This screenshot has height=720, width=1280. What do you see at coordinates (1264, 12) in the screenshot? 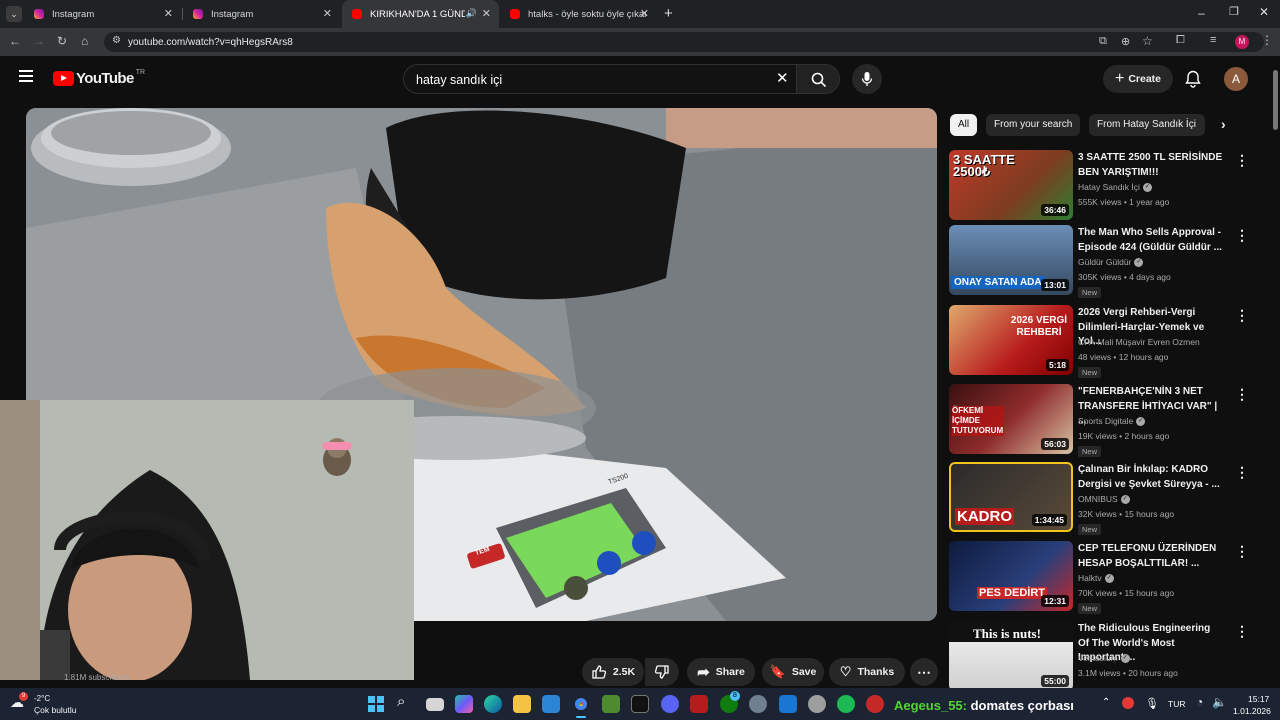
I see `close-window-button: ✕` at bounding box center [1264, 12].